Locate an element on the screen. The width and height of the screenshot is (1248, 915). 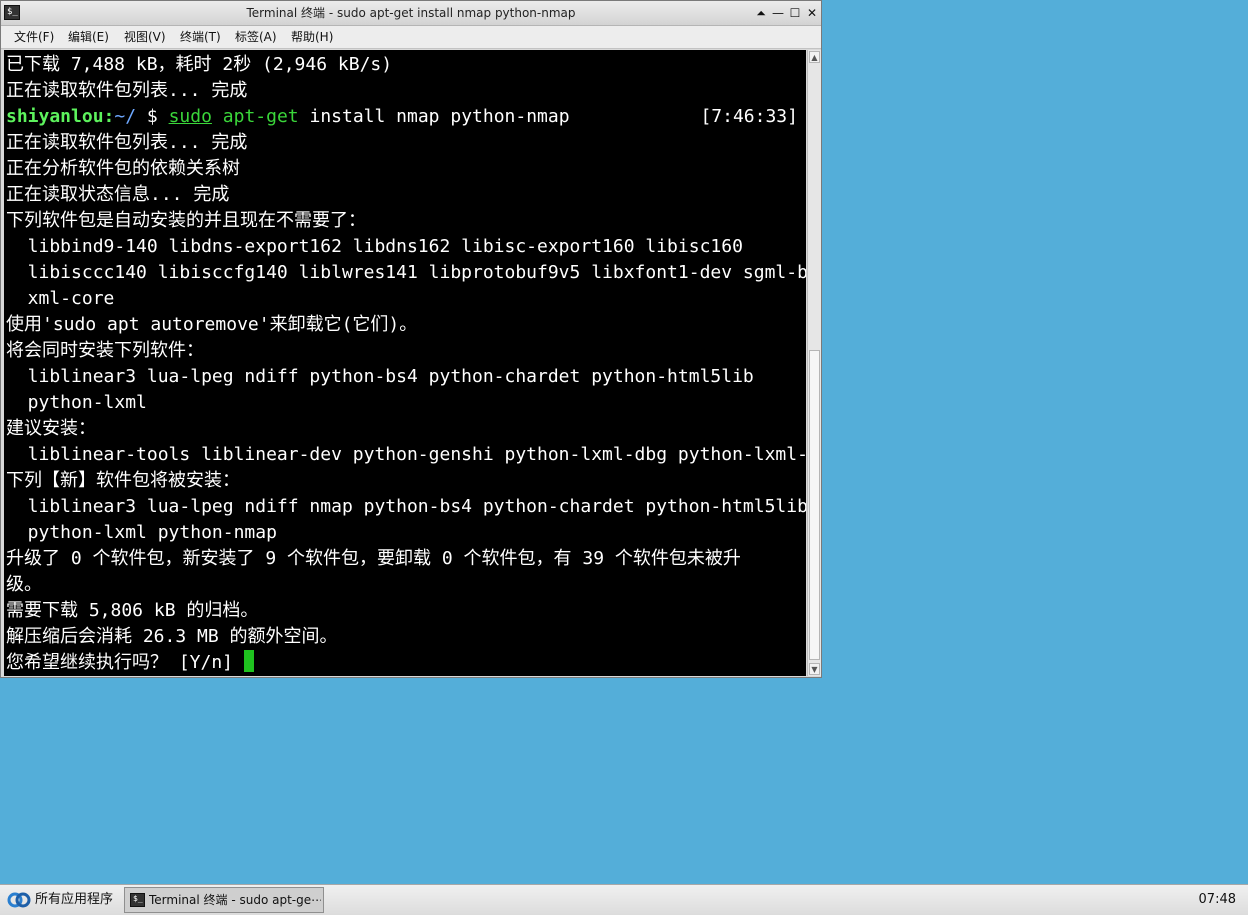
scroll-thumb is located at coordinates (814, 505).